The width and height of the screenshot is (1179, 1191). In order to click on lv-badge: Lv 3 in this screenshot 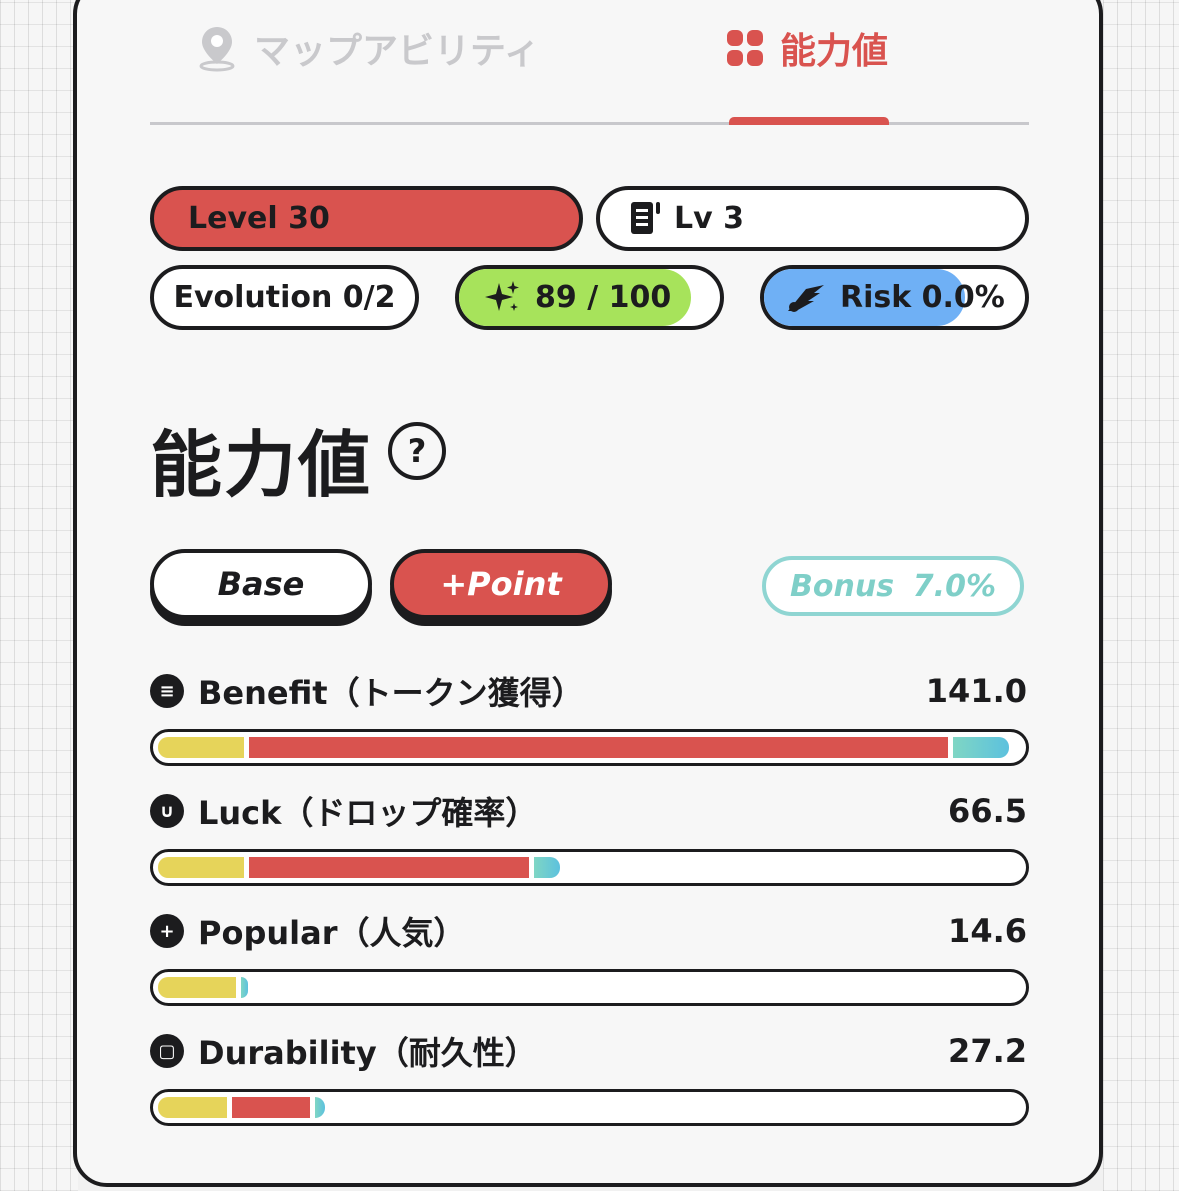, I will do `click(812, 218)`.